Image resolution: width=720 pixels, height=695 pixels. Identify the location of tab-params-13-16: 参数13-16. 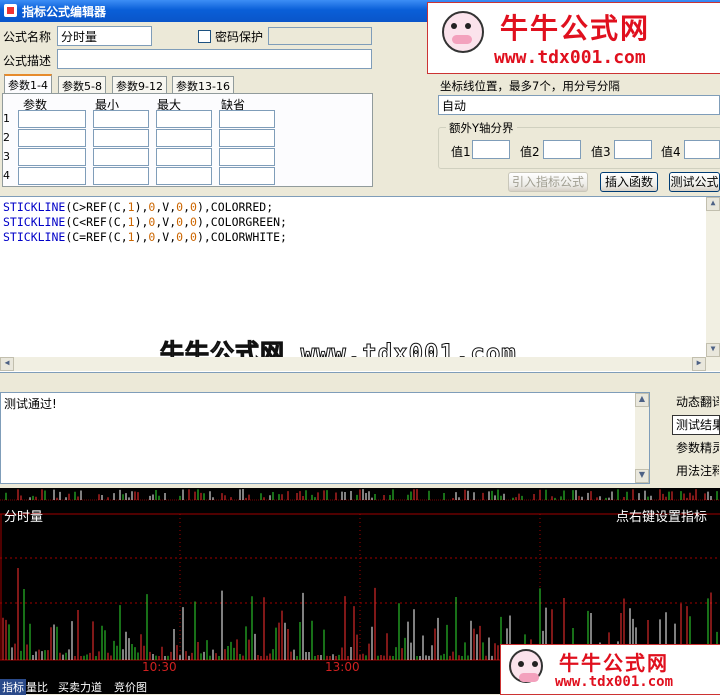
(203, 85).